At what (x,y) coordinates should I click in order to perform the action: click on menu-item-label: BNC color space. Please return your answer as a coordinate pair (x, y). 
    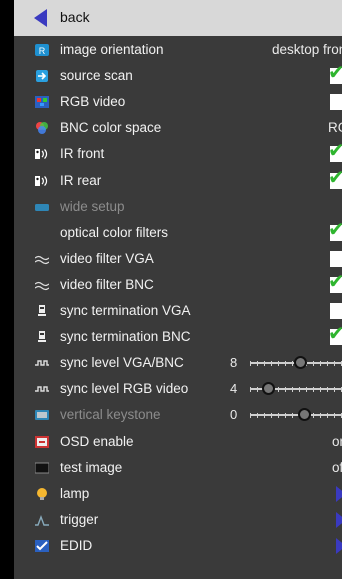
    Looking at the image, I should click on (111, 128).